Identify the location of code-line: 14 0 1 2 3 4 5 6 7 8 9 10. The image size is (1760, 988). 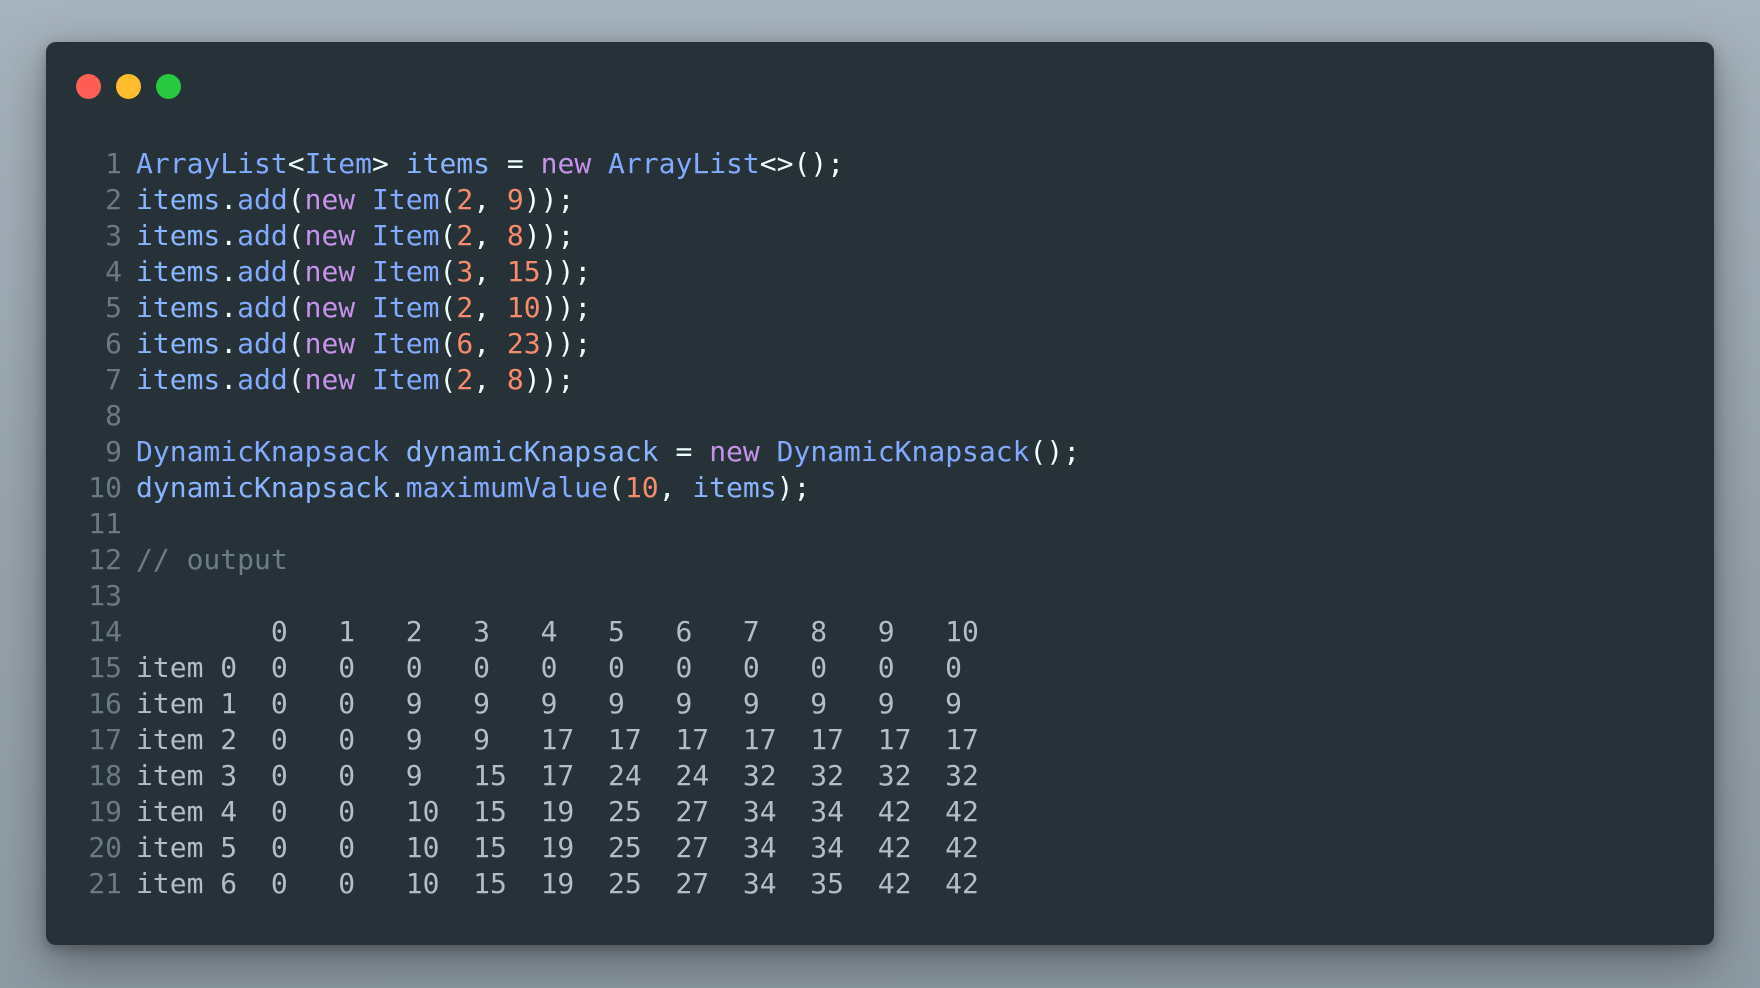
(880, 632).